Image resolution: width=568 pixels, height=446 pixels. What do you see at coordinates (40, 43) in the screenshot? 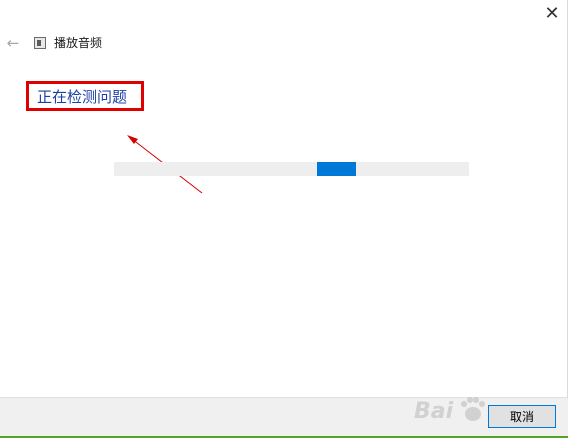
I see `troubleshooter-app-icon` at bounding box center [40, 43].